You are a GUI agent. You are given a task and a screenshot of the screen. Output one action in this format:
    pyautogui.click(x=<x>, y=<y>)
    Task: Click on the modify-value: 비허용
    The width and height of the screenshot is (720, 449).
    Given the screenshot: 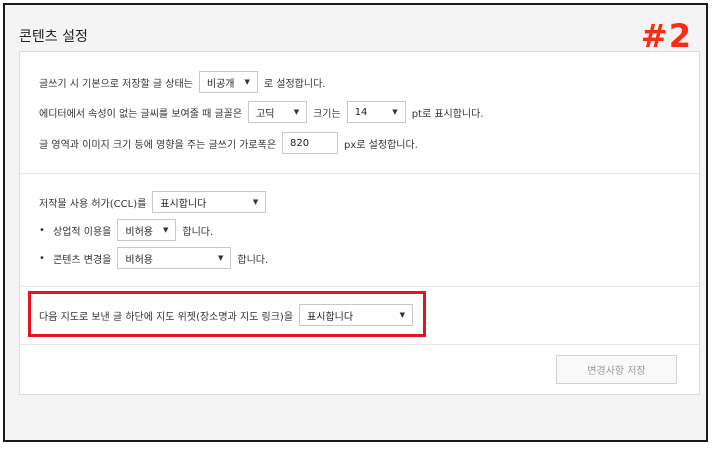 What is the action you would take?
    pyautogui.click(x=139, y=260)
    